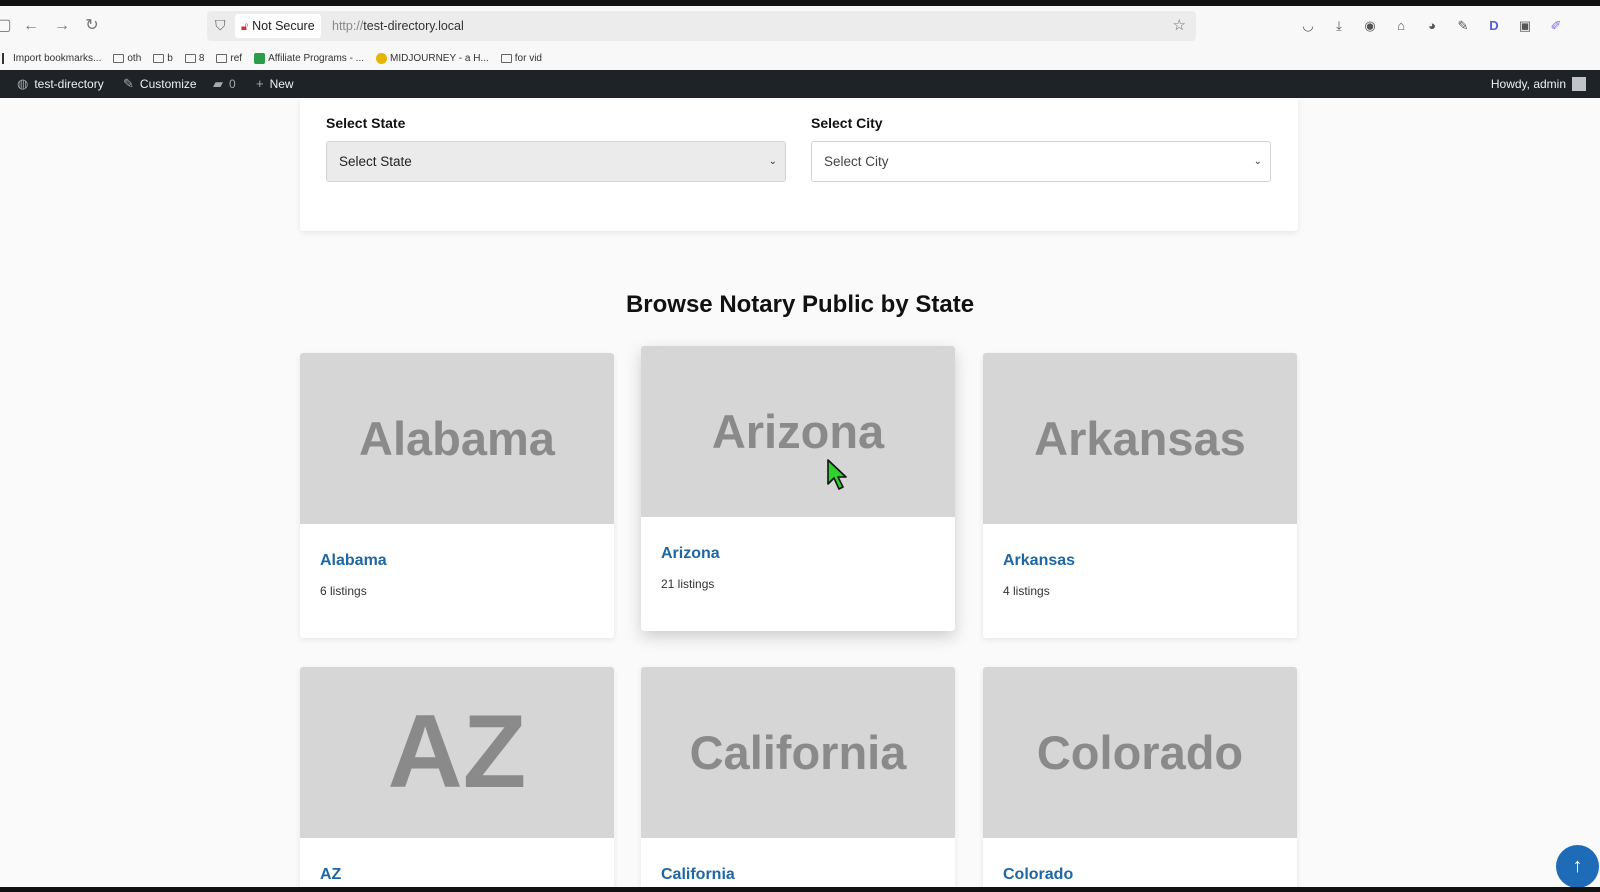 This screenshot has width=1600, height=892. I want to click on listing-count: 4 listings, so click(1026, 591).